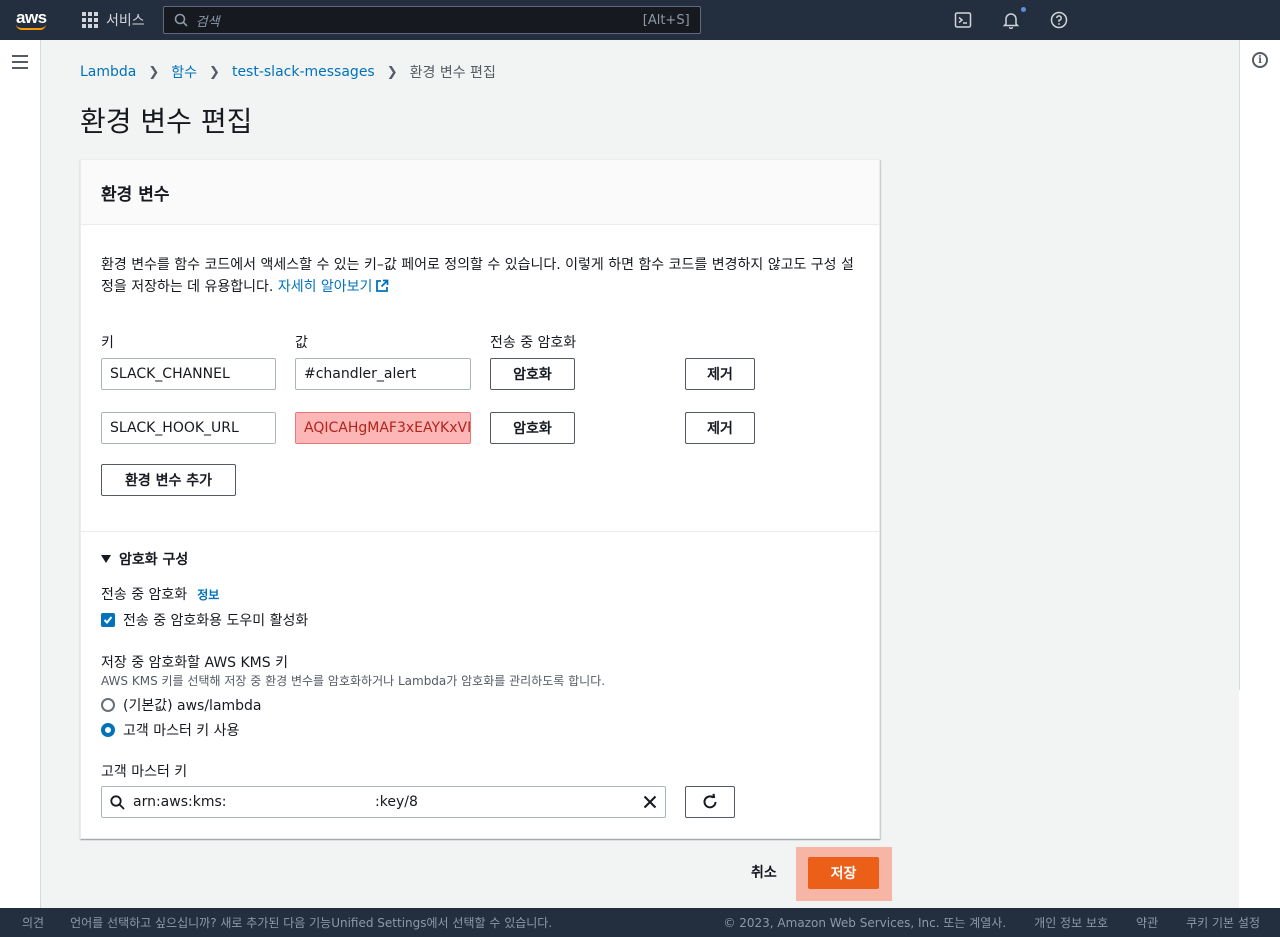 The image size is (1280, 937). Describe the element at coordinates (1059, 20) in the screenshot. I see `help-icon` at that location.